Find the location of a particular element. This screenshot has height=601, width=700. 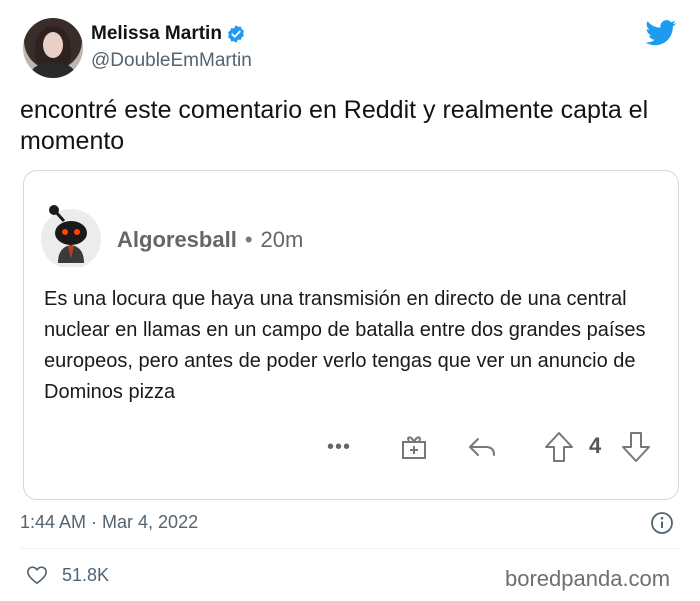

vote-count: 4 is located at coordinates (595, 445).